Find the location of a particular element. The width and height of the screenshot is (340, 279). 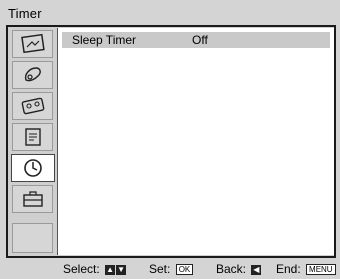

setup-icon is located at coordinates (32, 137).